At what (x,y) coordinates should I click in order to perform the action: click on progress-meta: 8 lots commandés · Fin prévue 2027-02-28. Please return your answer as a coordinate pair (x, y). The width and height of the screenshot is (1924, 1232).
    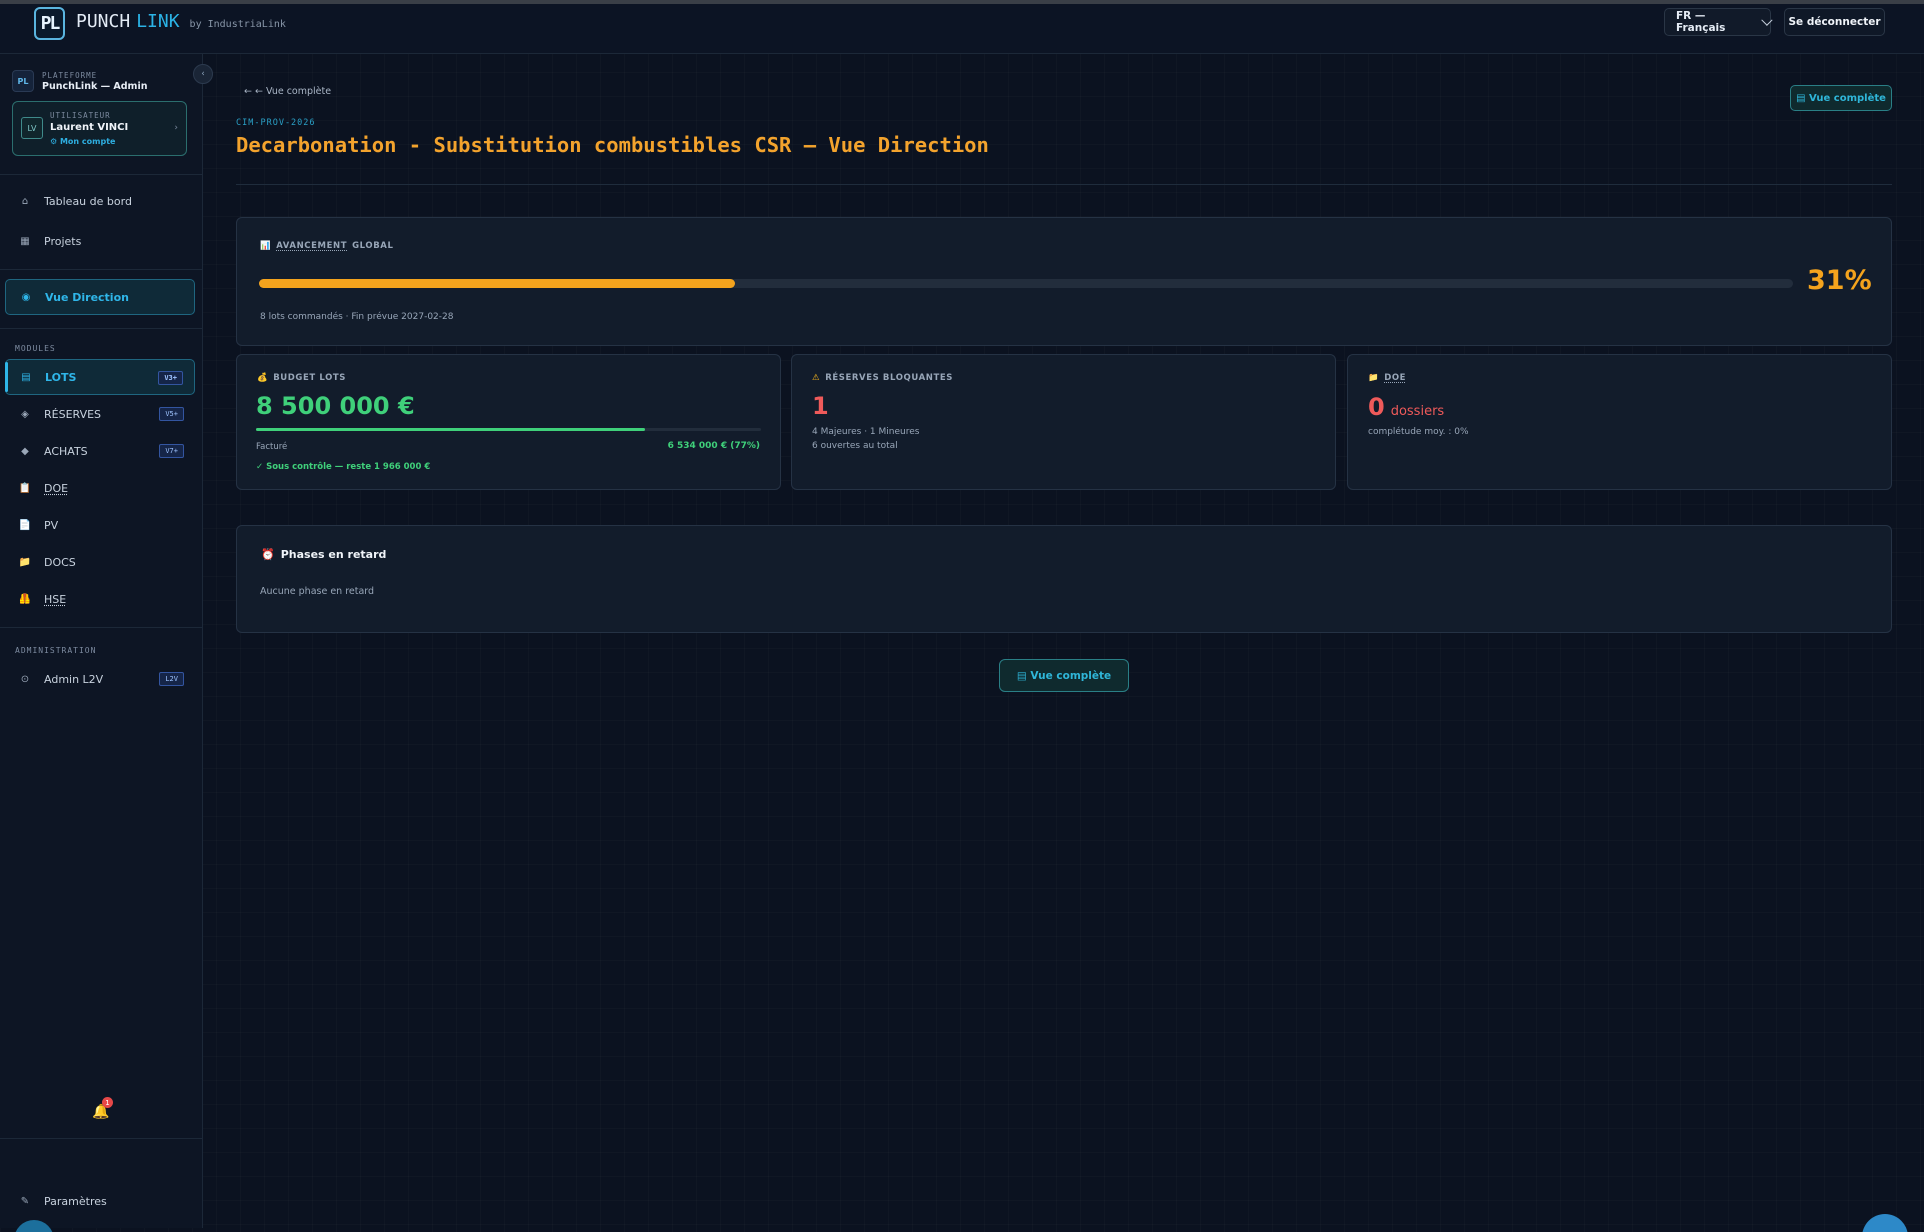
    Looking at the image, I should click on (357, 317).